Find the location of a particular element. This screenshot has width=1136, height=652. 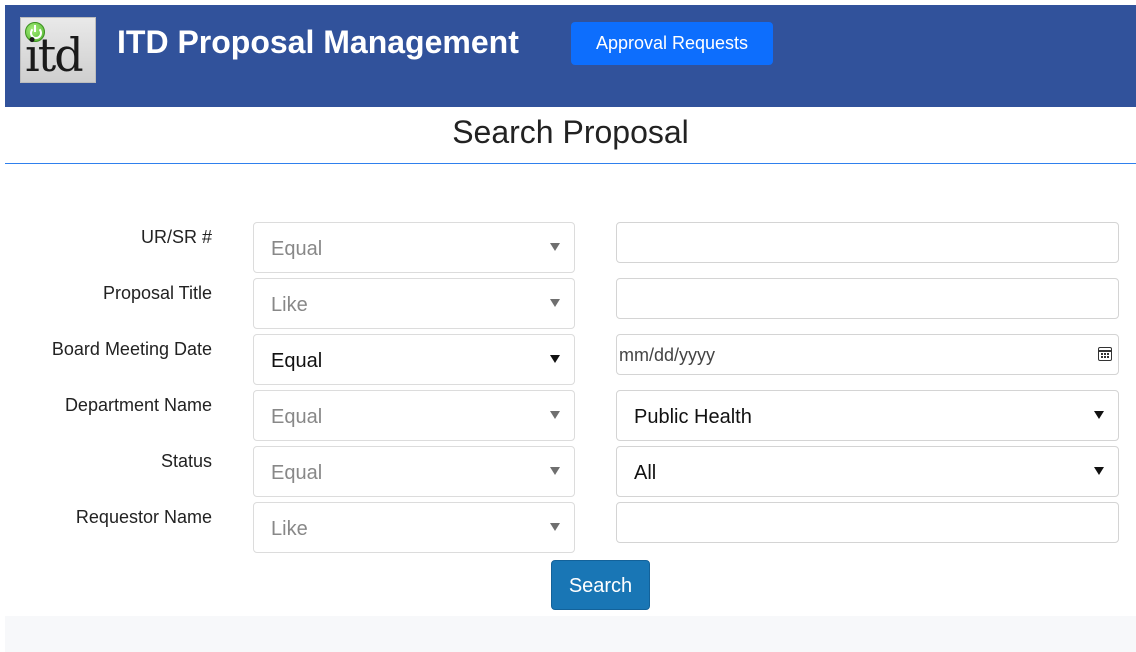

label-proposal-title: Proposal Title is located at coordinates (157, 293).